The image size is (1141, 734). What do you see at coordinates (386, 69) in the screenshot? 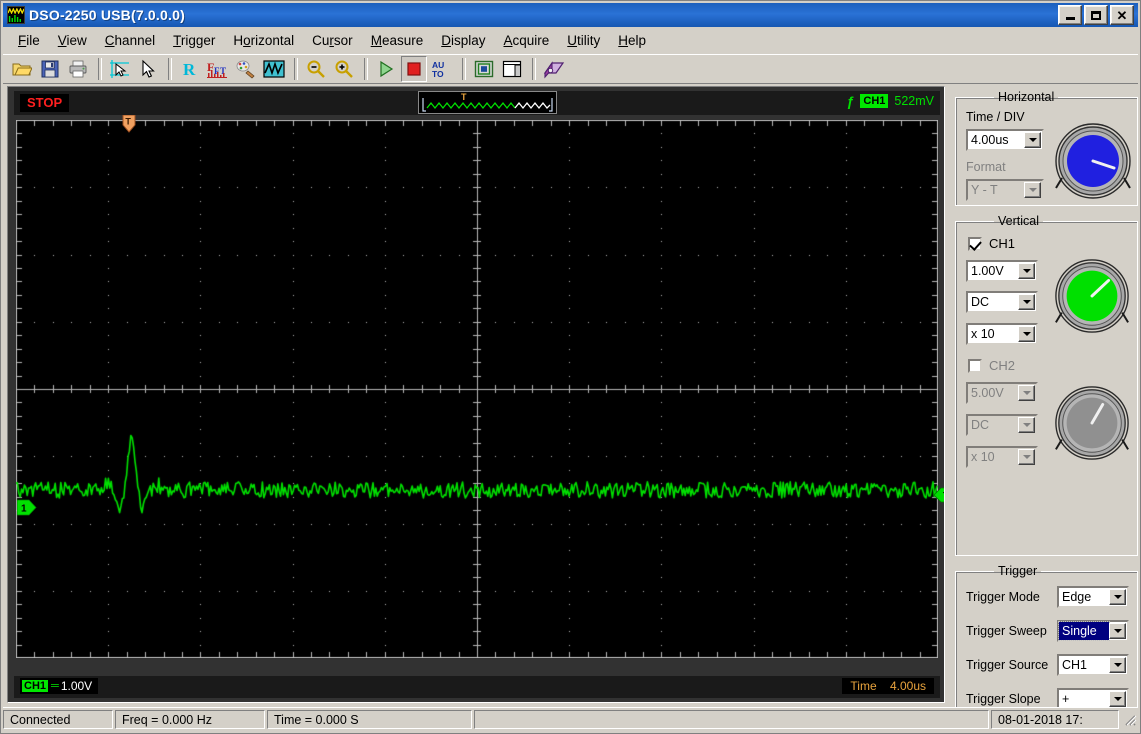
I see `run-icon` at bounding box center [386, 69].